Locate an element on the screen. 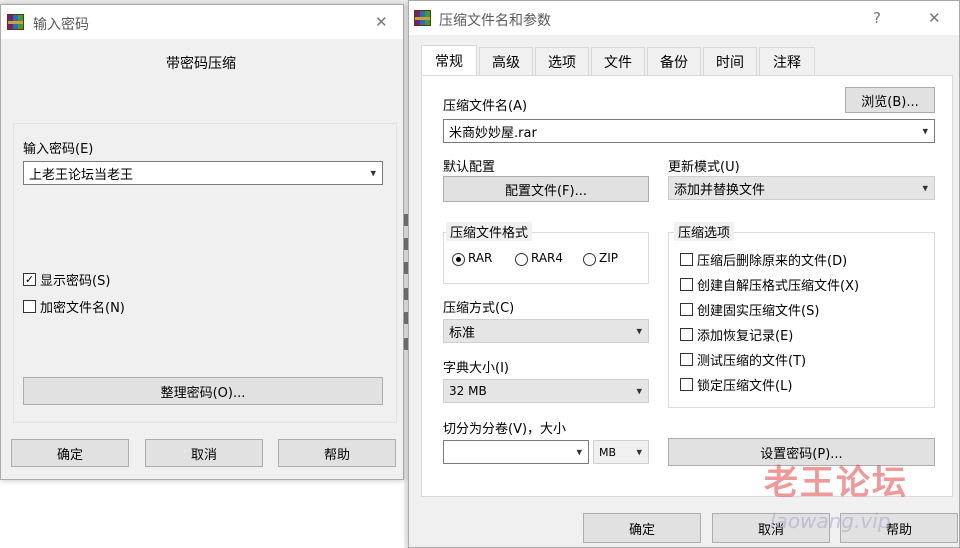 The width and height of the screenshot is (960, 548). encrypt-filenames-checkbox is located at coordinates (29, 306).